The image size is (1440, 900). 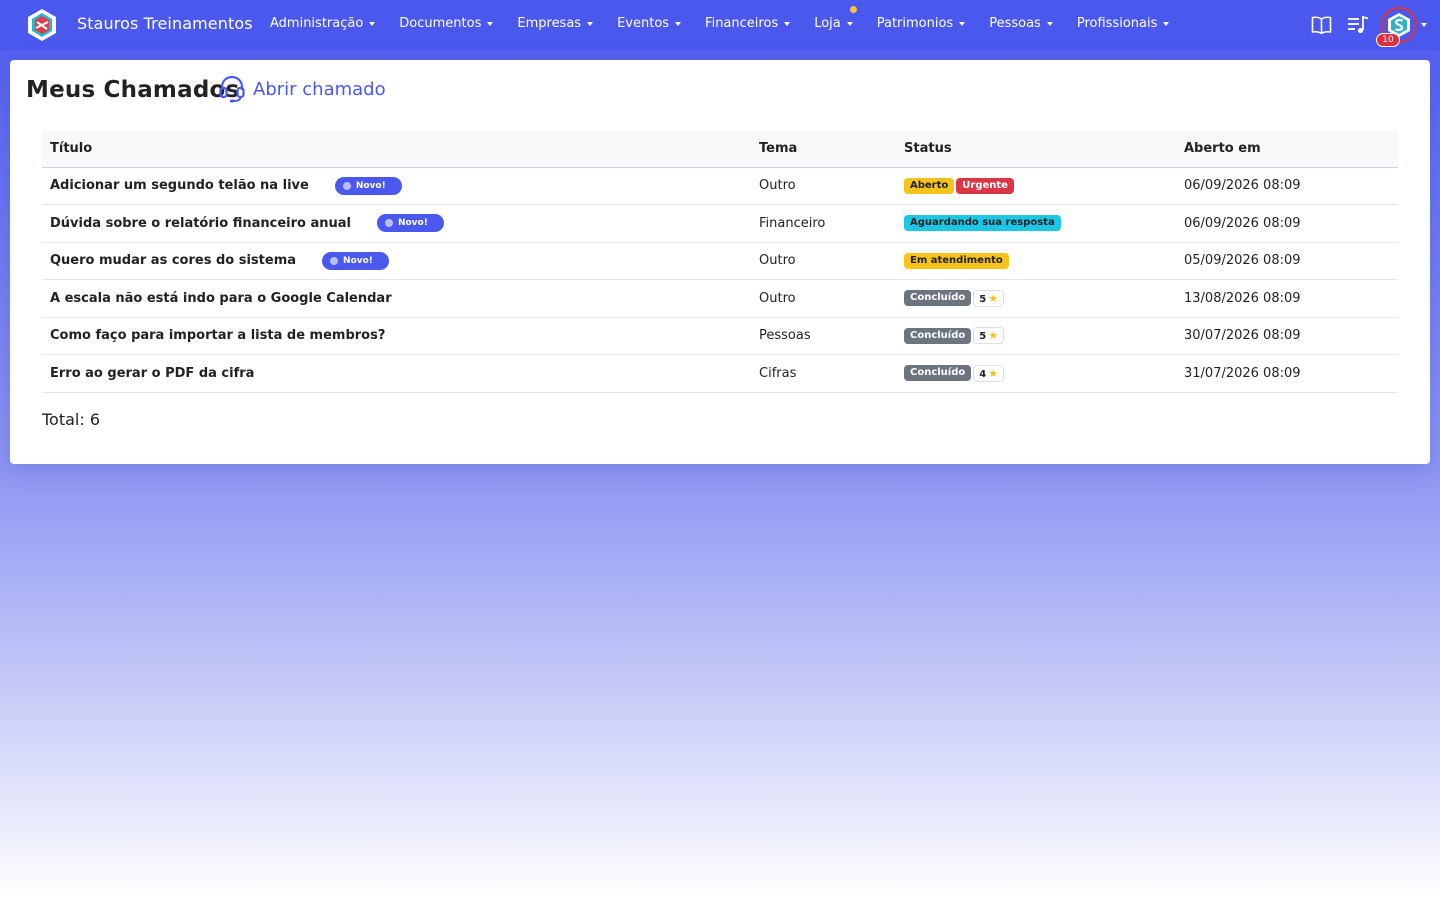 What do you see at coordinates (319, 89) in the screenshot?
I see `open-ticket-label: Abrir chamado` at bounding box center [319, 89].